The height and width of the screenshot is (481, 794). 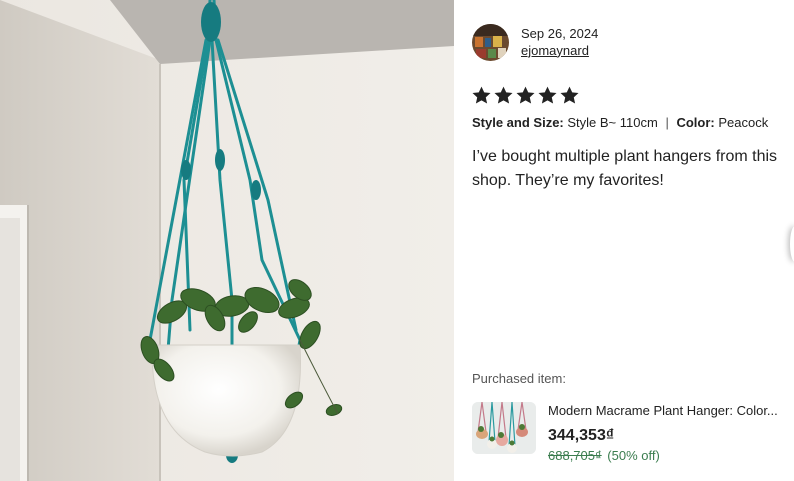 I want to click on color-label: Color:, so click(x=695, y=122).